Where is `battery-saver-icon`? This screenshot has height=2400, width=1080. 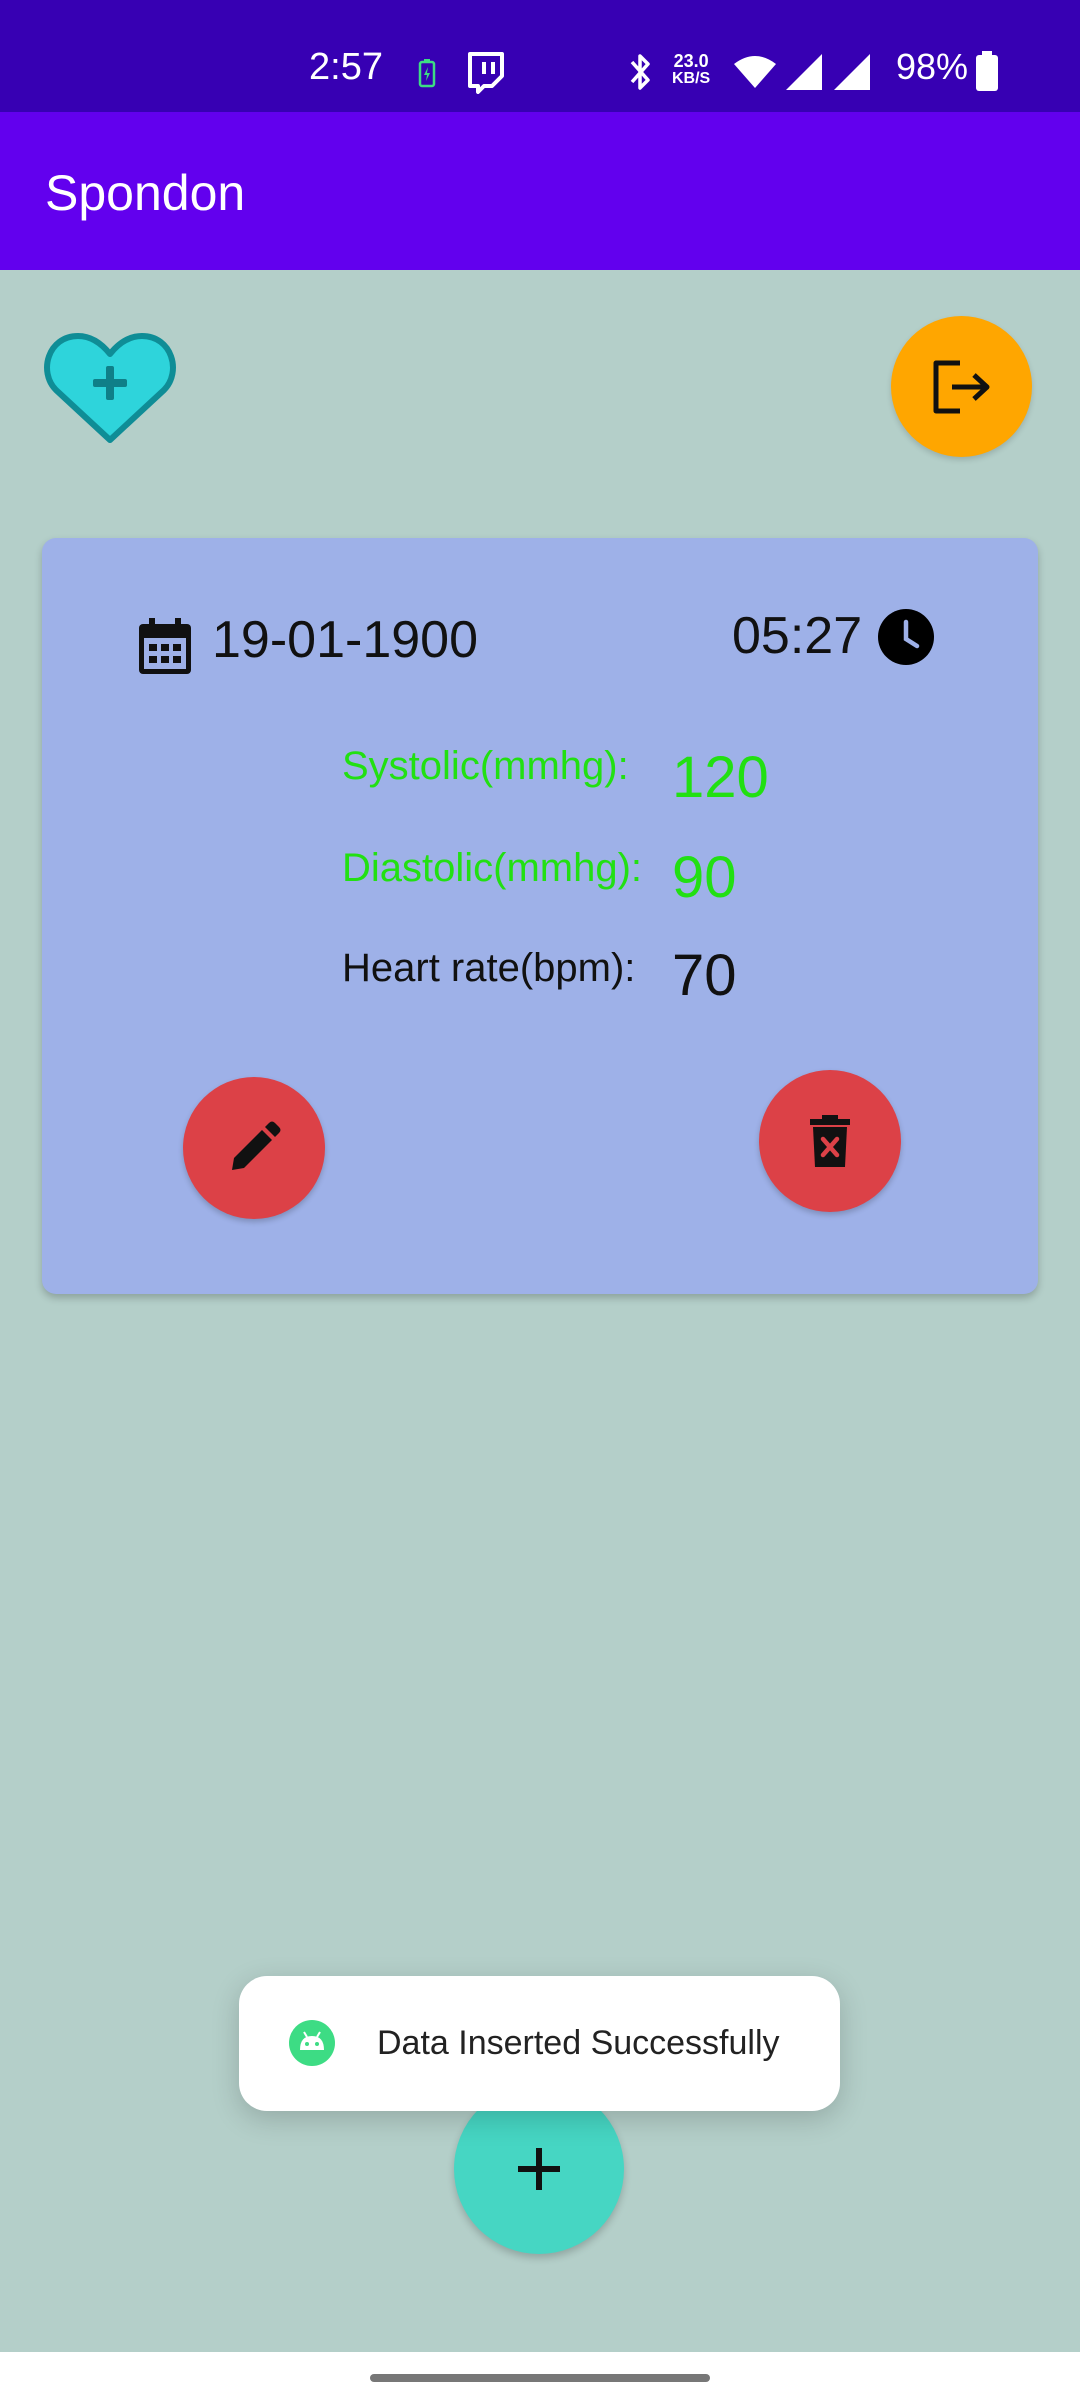
battery-saver-icon is located at coordinates (427, 73).